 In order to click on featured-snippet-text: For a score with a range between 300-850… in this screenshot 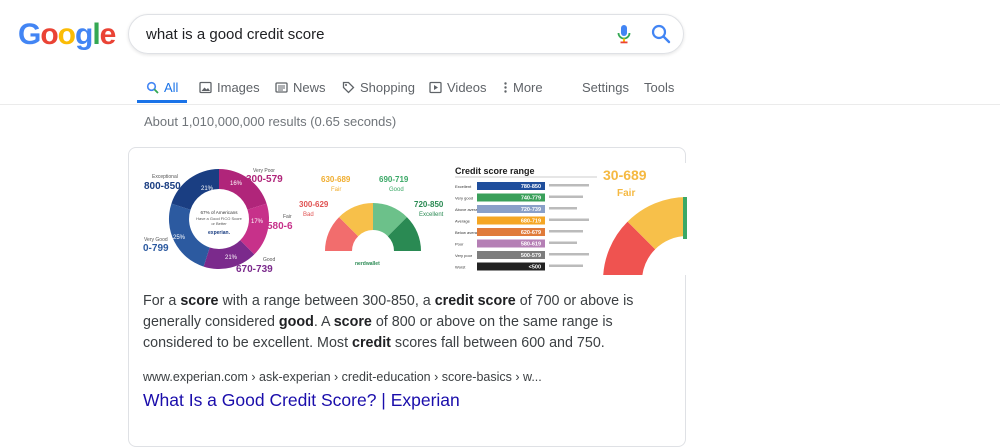, I will do `click(408, 322)`.